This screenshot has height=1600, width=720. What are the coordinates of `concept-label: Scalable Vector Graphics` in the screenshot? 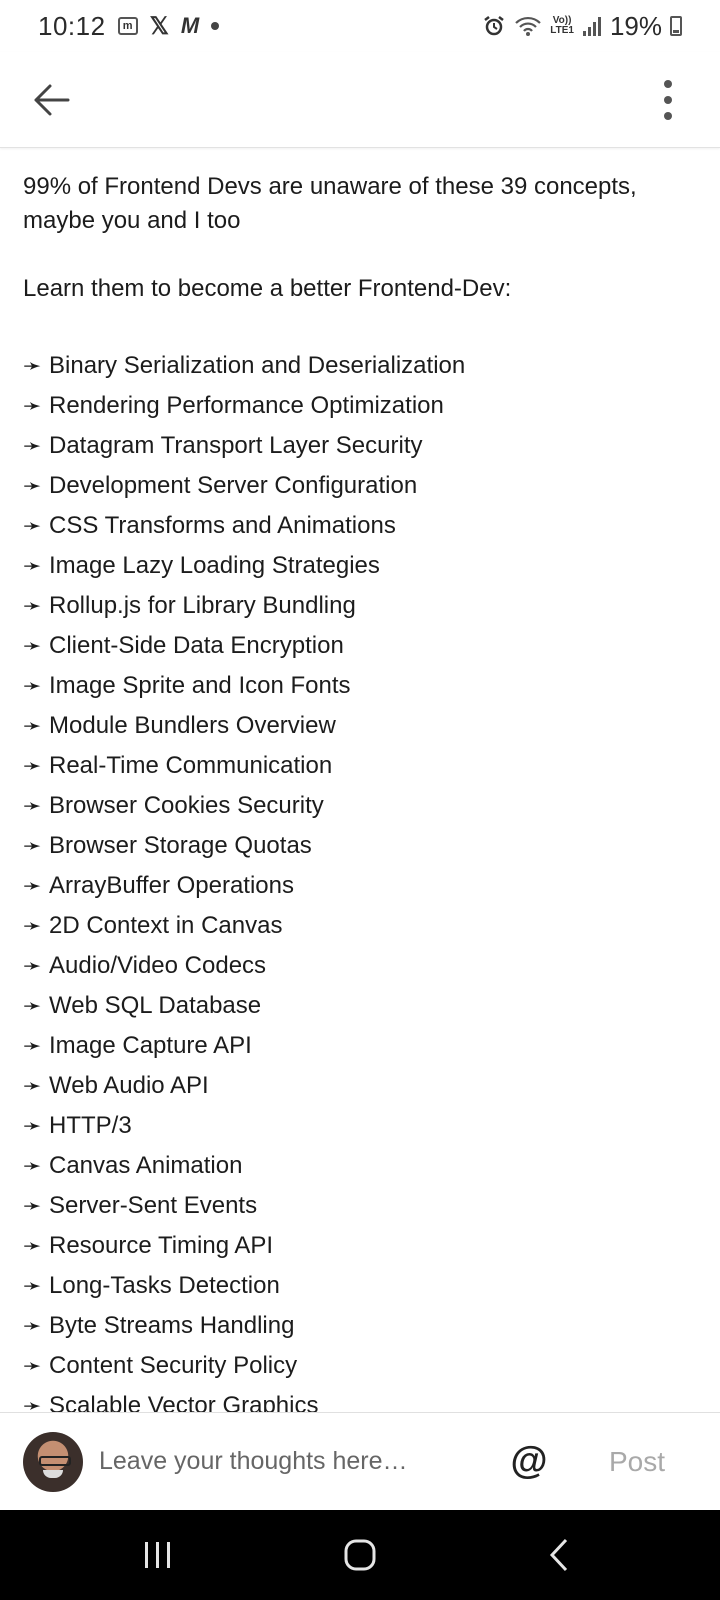 It's located at (184, 1402).